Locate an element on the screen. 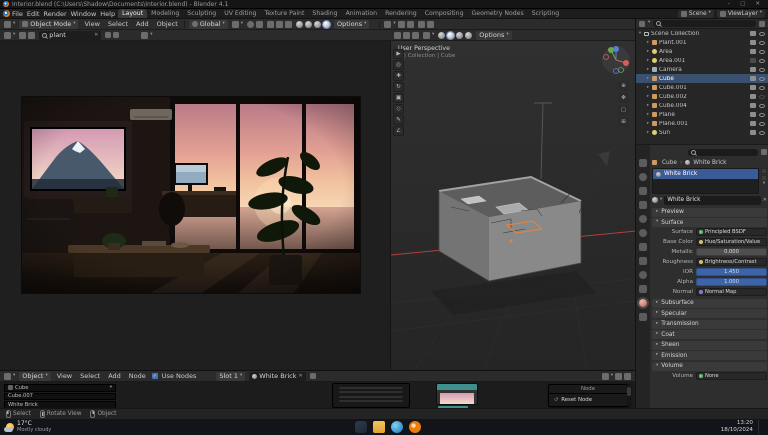 The image size is (768, 435). menu-select: Select is located at coordinates (118, 24).